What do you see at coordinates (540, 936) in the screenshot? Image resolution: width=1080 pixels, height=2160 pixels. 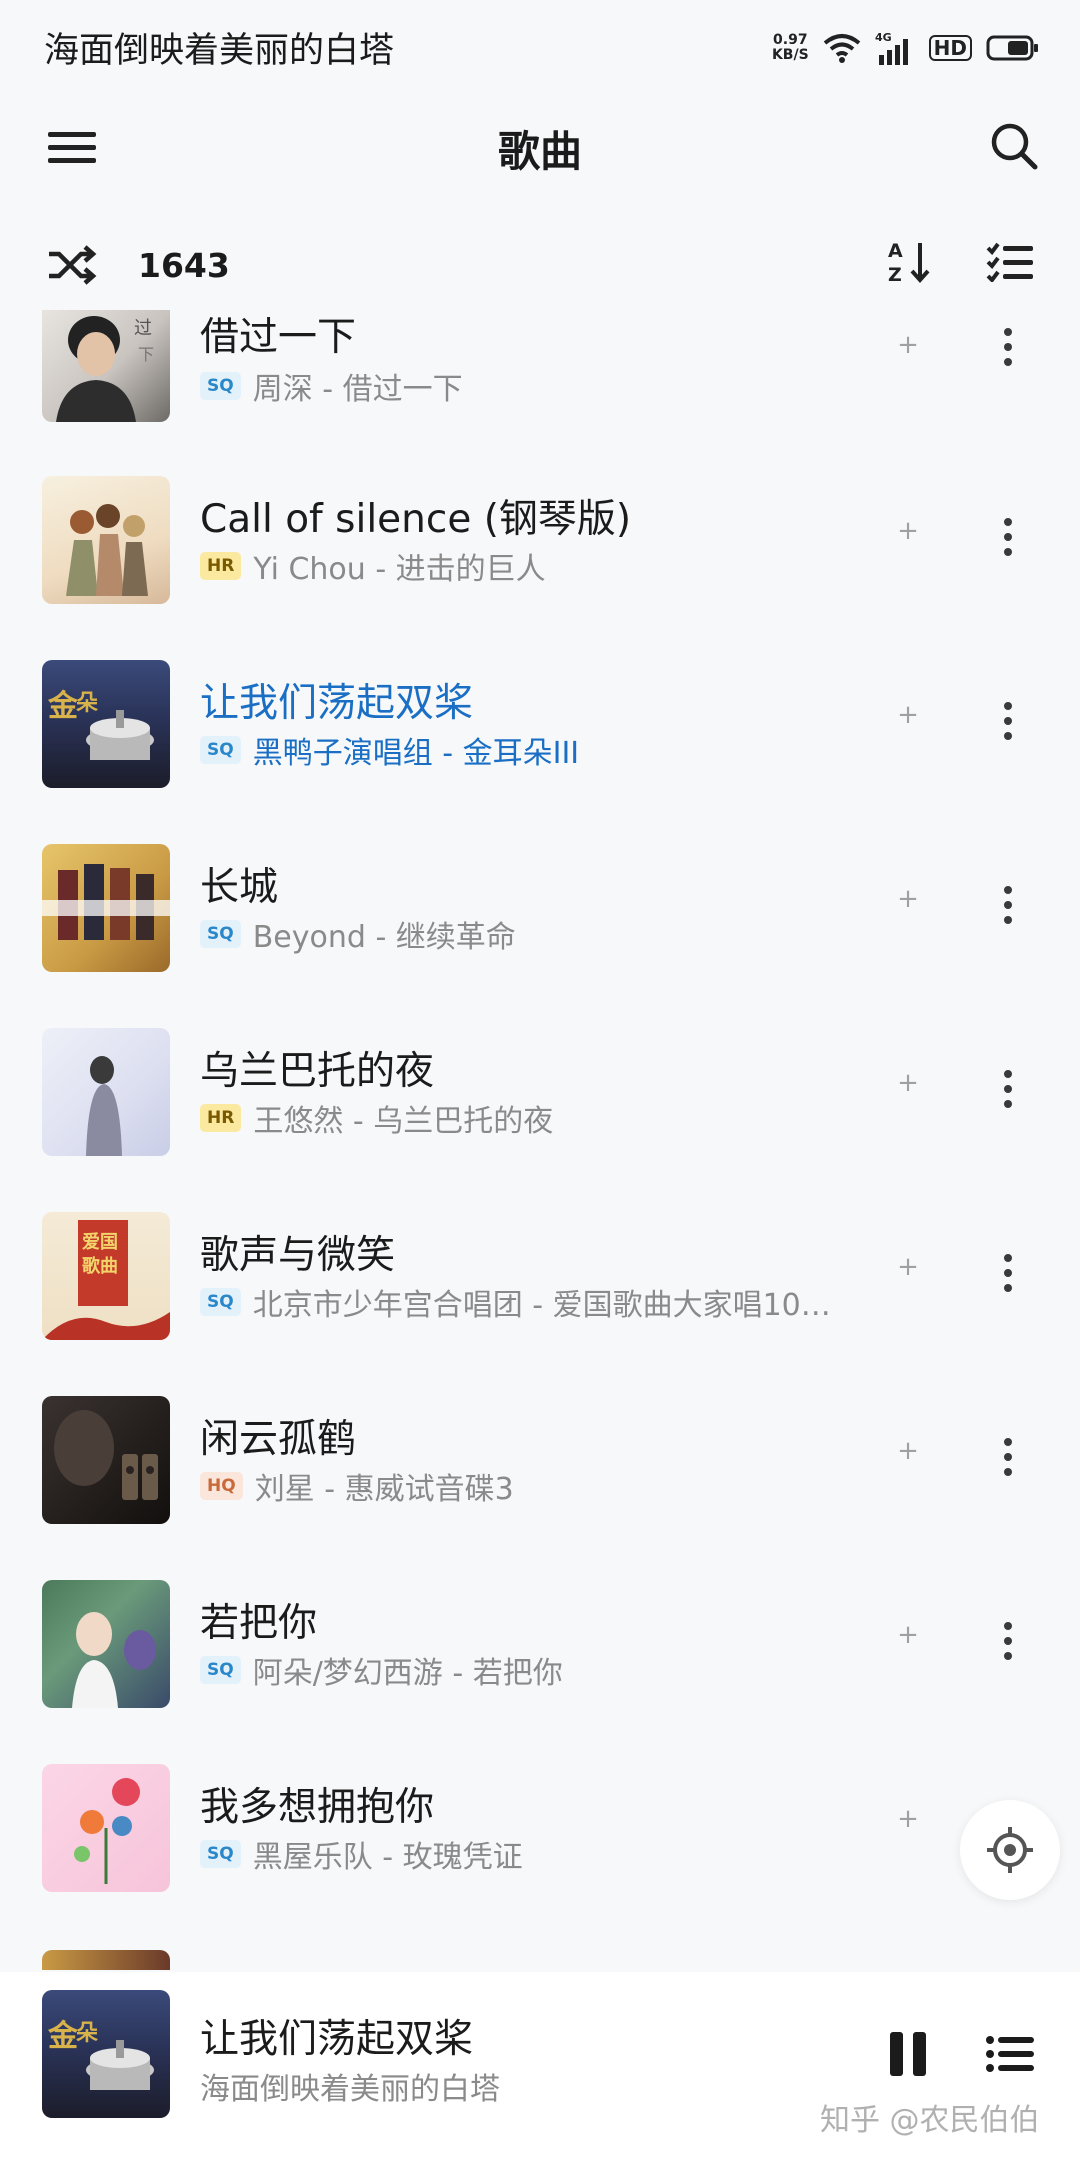 I see `song-row: 长城 SQ Beyond - 继续革命 +` at bounding box center [540, 936].